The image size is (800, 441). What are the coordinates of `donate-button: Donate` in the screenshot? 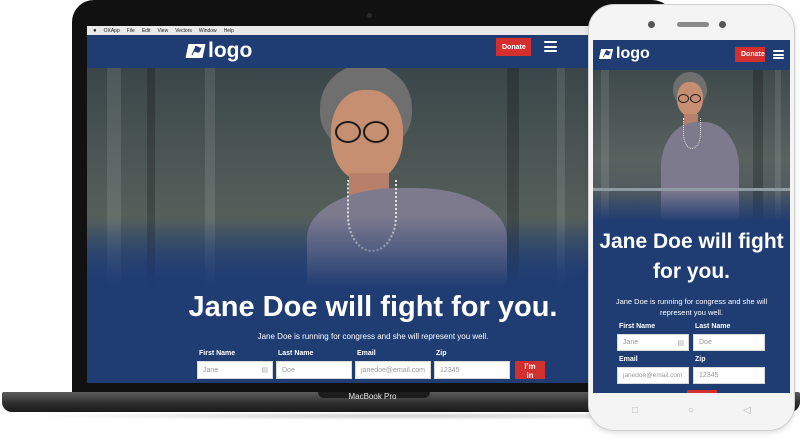 It's located at (513, 47).